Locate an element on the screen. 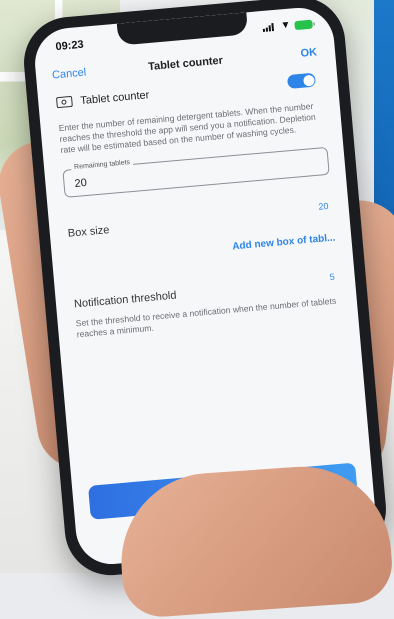  remaining-tablets-input: 20 is located at coordinates (80, 183).